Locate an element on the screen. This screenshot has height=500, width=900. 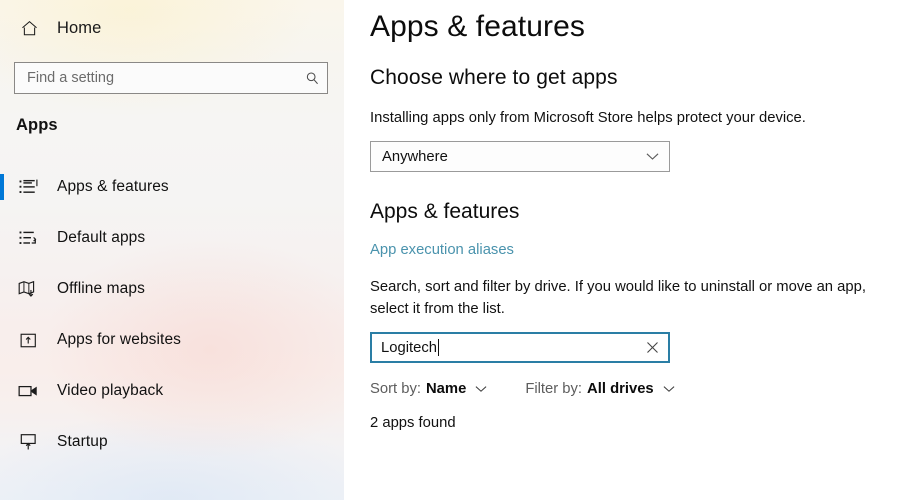
sort-by-value: Name is located at coordinates (446, 389).